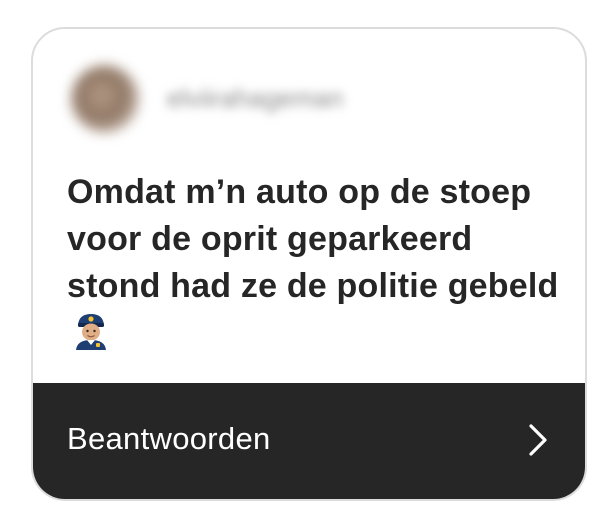  I want to click on avatar, so click(105, 99).